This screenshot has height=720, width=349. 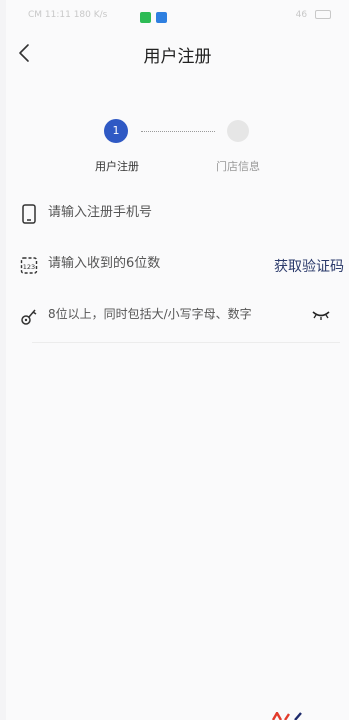 I want to click on step-2-label: 门店信息, so click(x=238, y=166).